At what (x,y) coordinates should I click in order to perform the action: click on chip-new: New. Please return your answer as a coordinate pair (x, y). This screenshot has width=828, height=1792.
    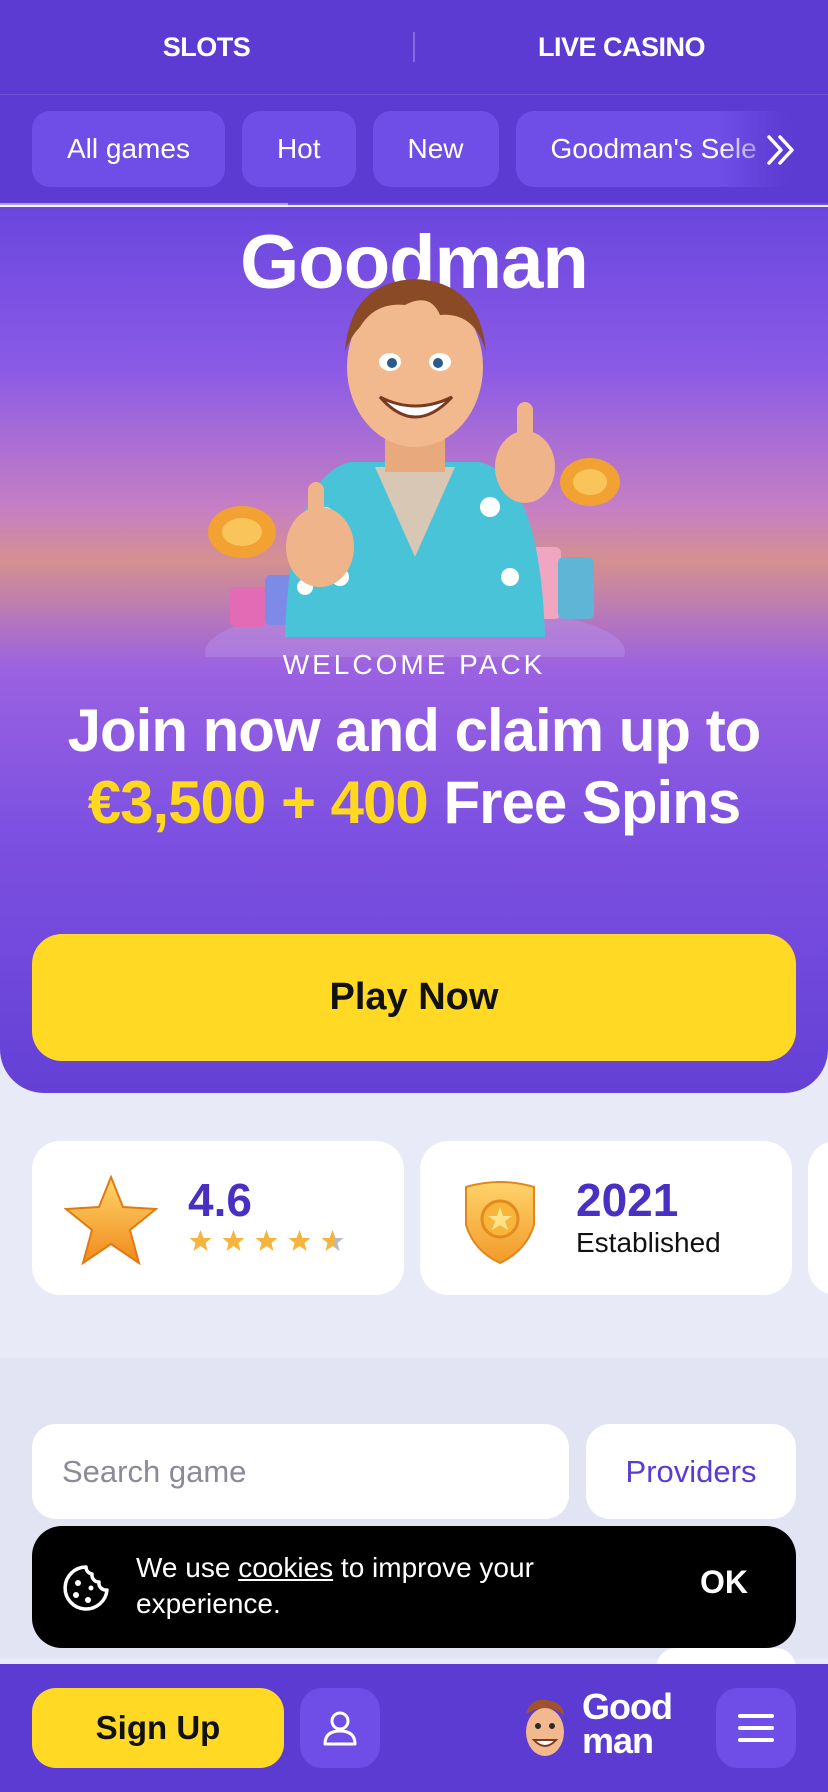
    Looking at the image, I should click on (435, 149).